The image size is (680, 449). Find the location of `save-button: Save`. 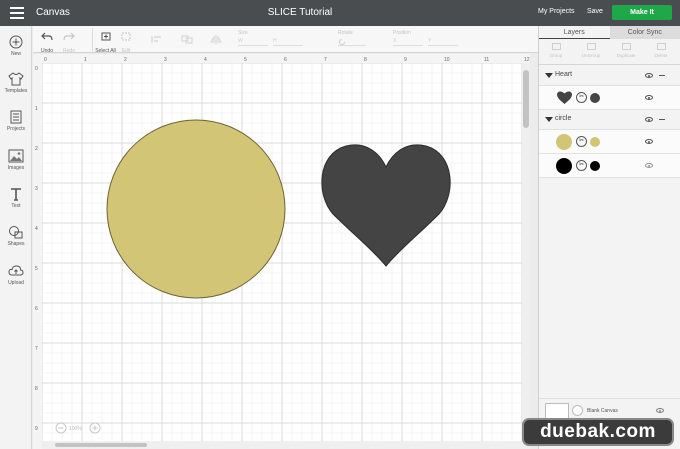

save-button: Save is located at coordinates (595, 11).